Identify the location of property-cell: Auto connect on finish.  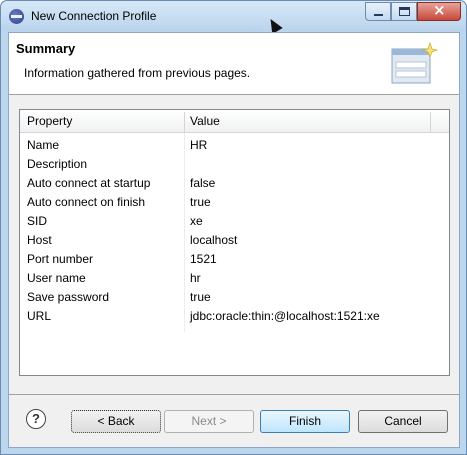
(86, 202).